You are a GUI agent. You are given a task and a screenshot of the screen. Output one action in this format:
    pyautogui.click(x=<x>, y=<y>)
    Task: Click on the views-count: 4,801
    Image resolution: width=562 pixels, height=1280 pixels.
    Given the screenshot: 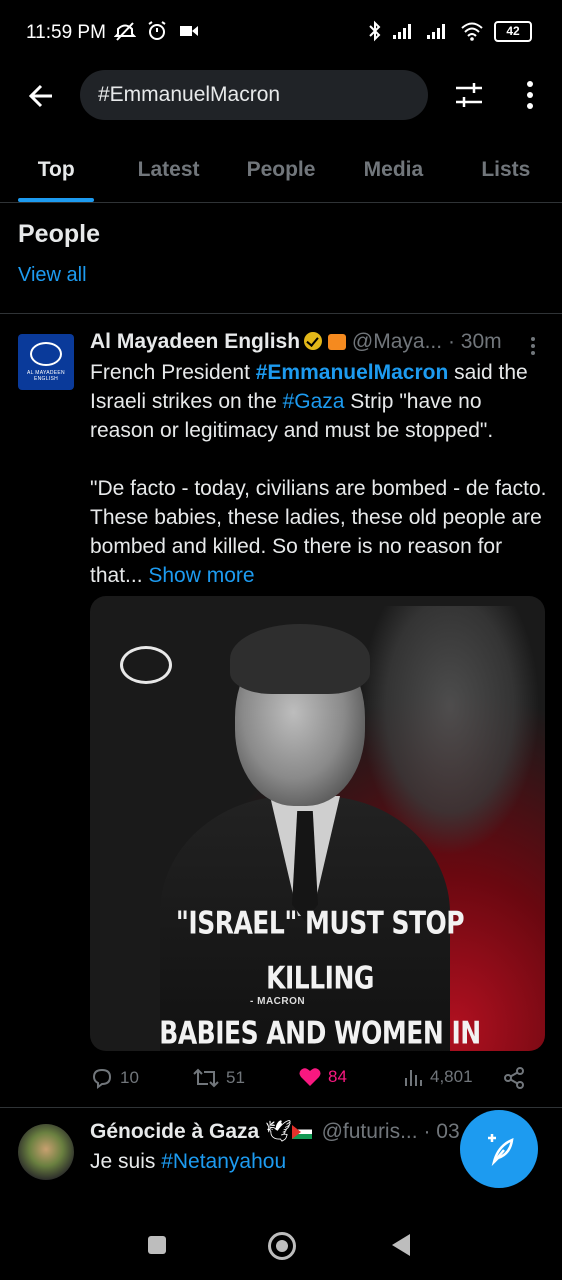 What is the action you would take?
    pyautogui.click(x=451, y=1076)
    